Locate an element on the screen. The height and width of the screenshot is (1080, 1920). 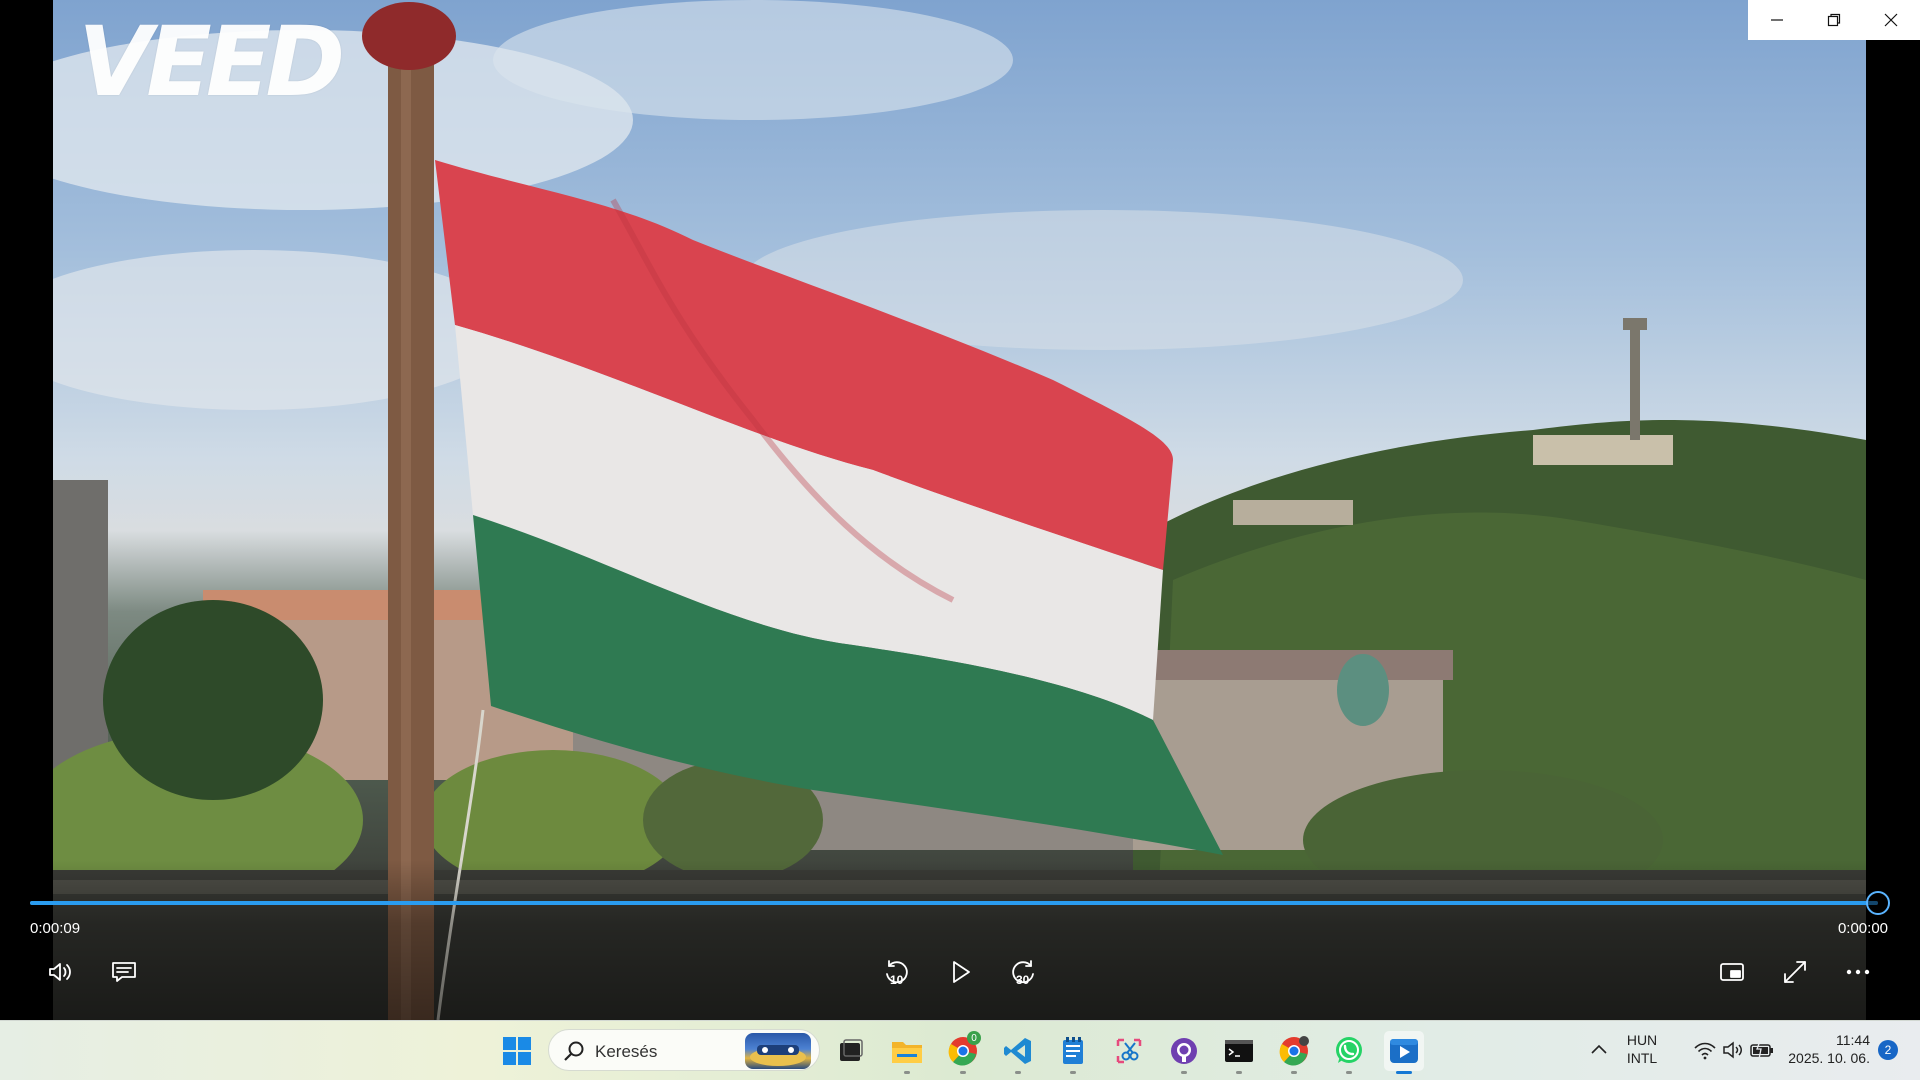
seek-bar-progress is located at coordinates (954, 903).